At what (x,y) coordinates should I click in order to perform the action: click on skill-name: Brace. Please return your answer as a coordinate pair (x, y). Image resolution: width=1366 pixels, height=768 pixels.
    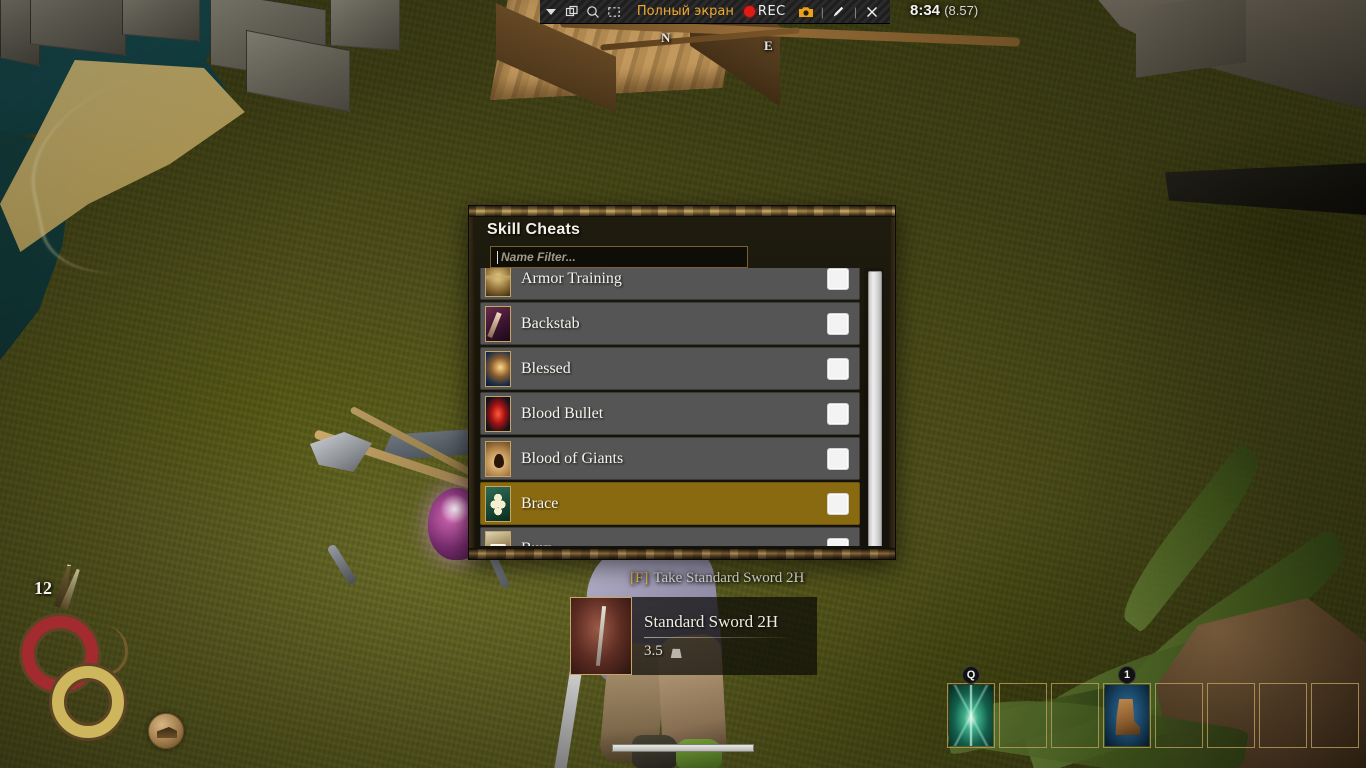
    Looking at the image, I should click on (540, 503).